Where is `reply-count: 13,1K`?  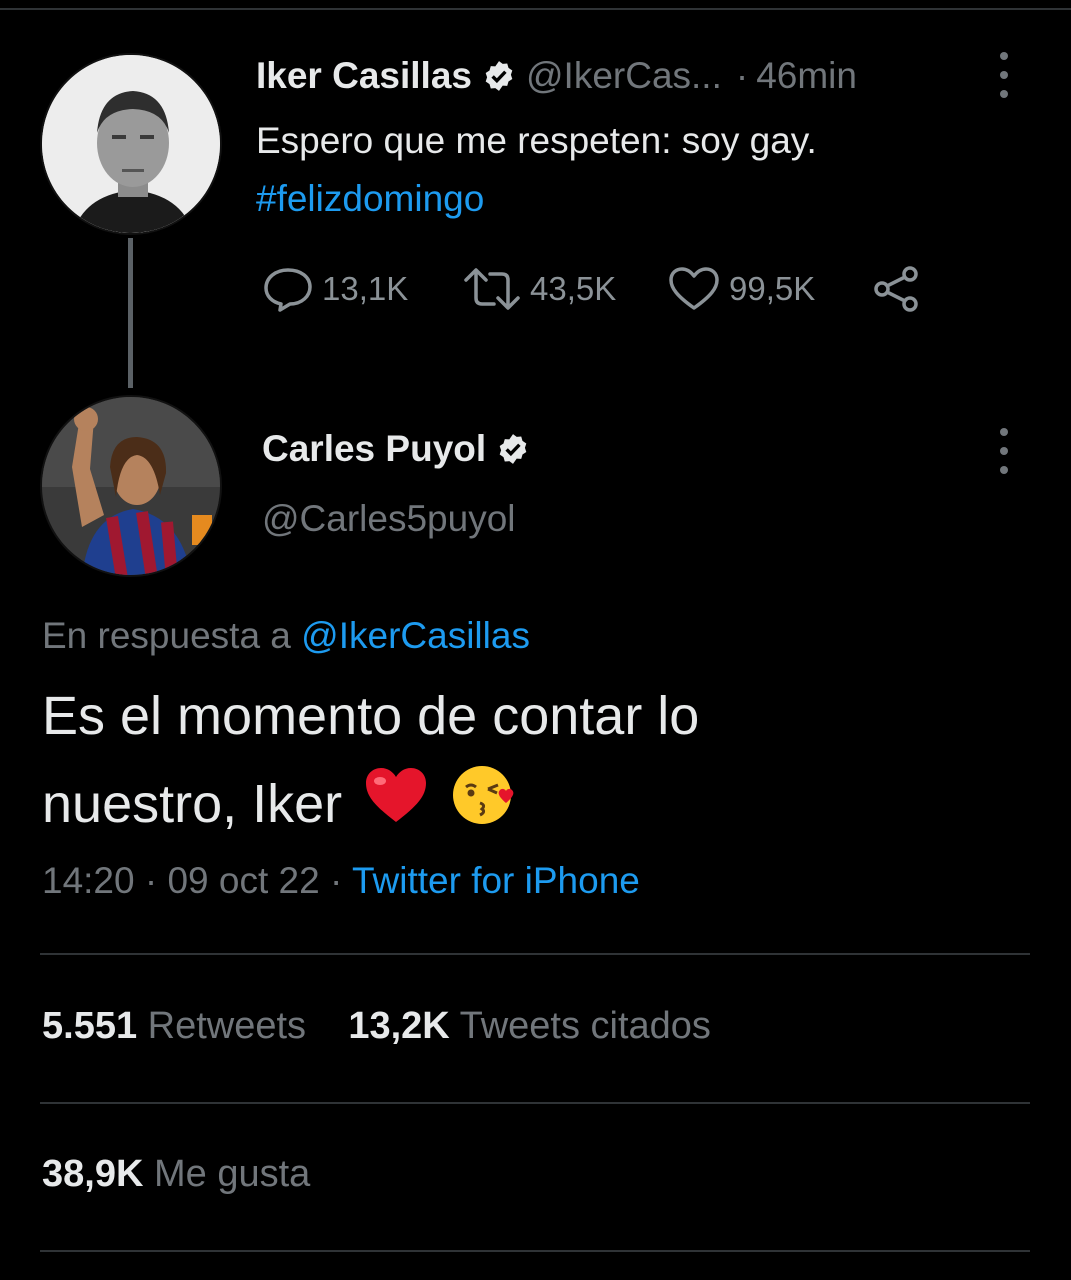 reply-count: 13,1K is located at coordinates (365, 288).